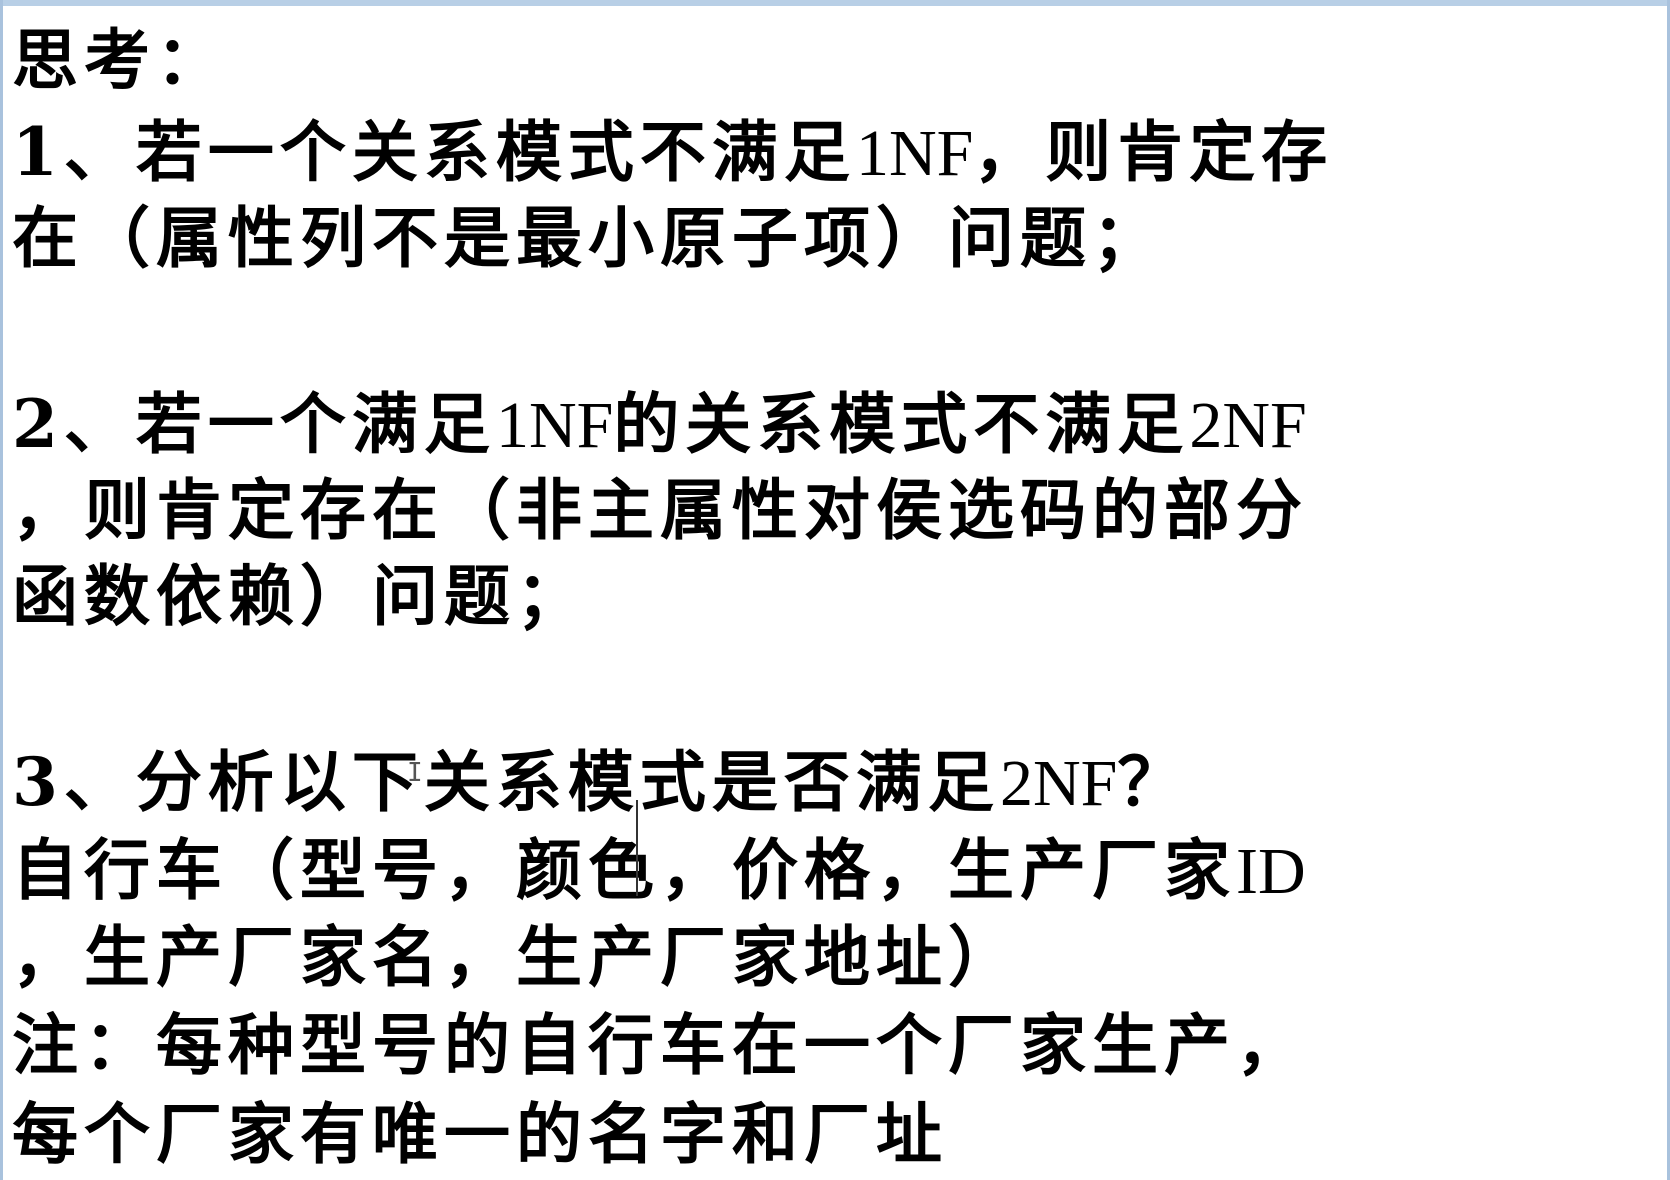 The height and width of the screenshot is (1180, 1670). What do you see at coordinates (1058, 783) in the screenshot?
I see `question-3-nf-term: 2NF` at bounding box center [1058, 783].